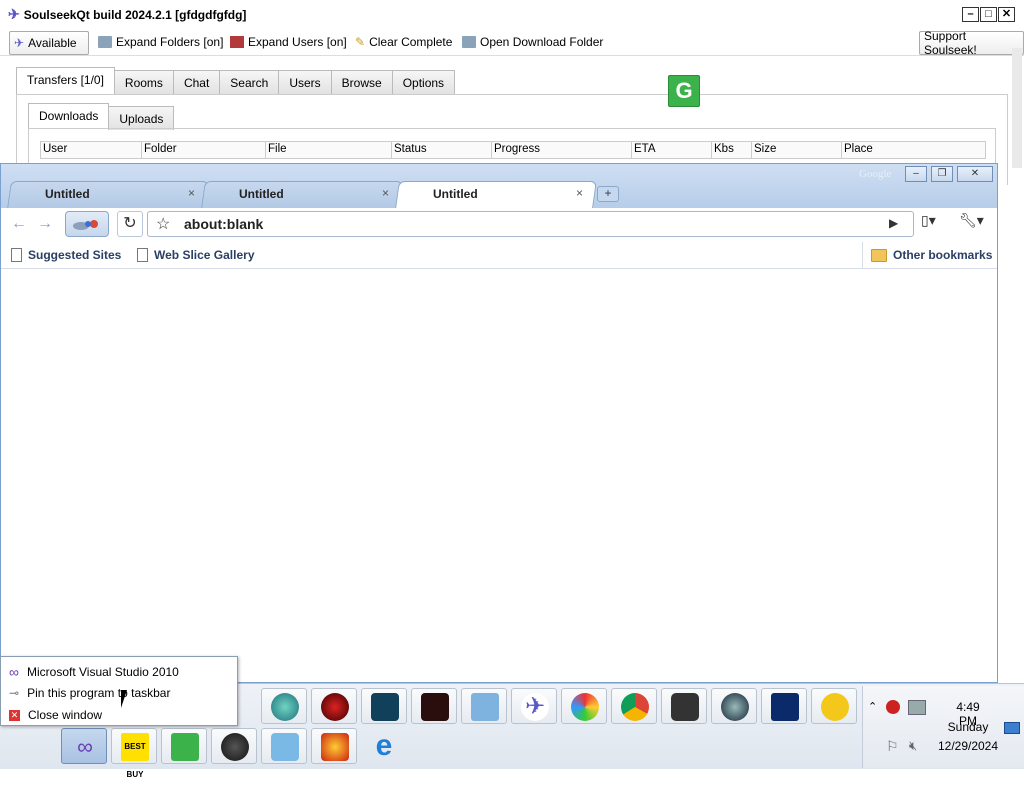 Image resolution: width=1024 pixels, height=789 pixels. Describe the element at coordinates (423, 82) in the screenshot. I see `tab-options: Options` at that location.